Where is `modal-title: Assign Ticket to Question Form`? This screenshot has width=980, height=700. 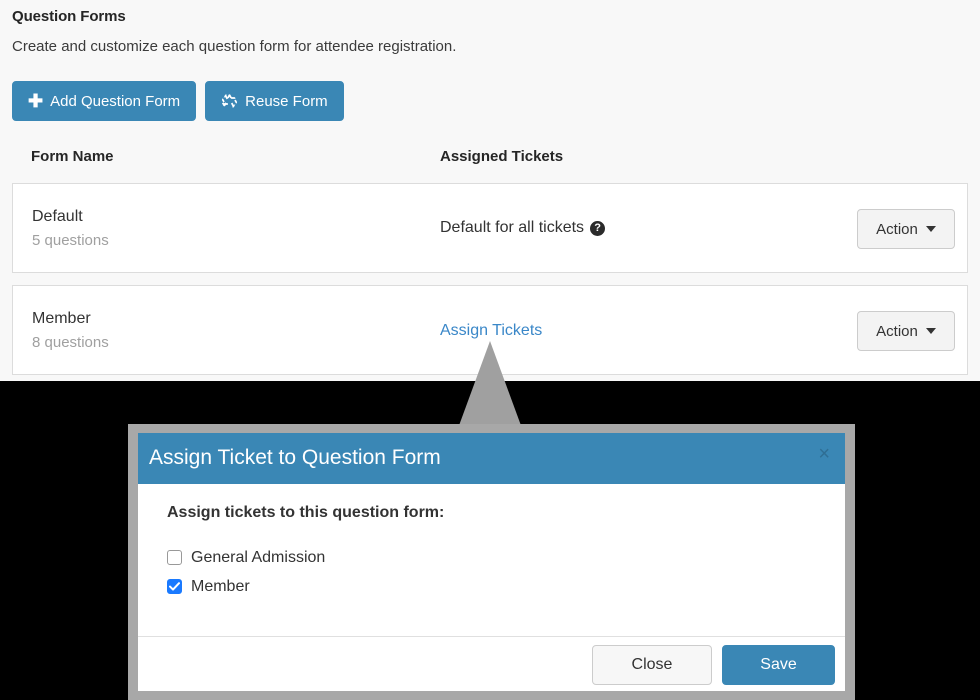 modal-title: Assign Ticket to Question Form is located at coordinates (295, 457).